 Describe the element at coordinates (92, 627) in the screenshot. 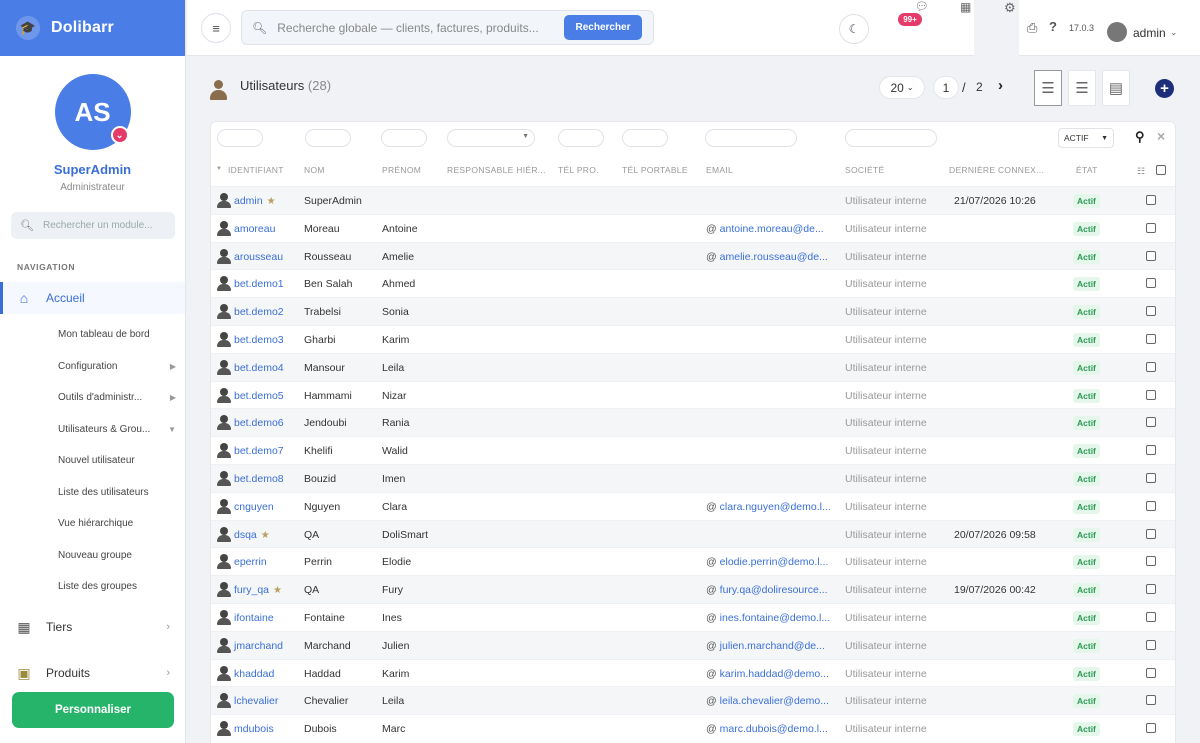

I see `sidebar-item-tiers: ▦ Tiers ›` at that location.